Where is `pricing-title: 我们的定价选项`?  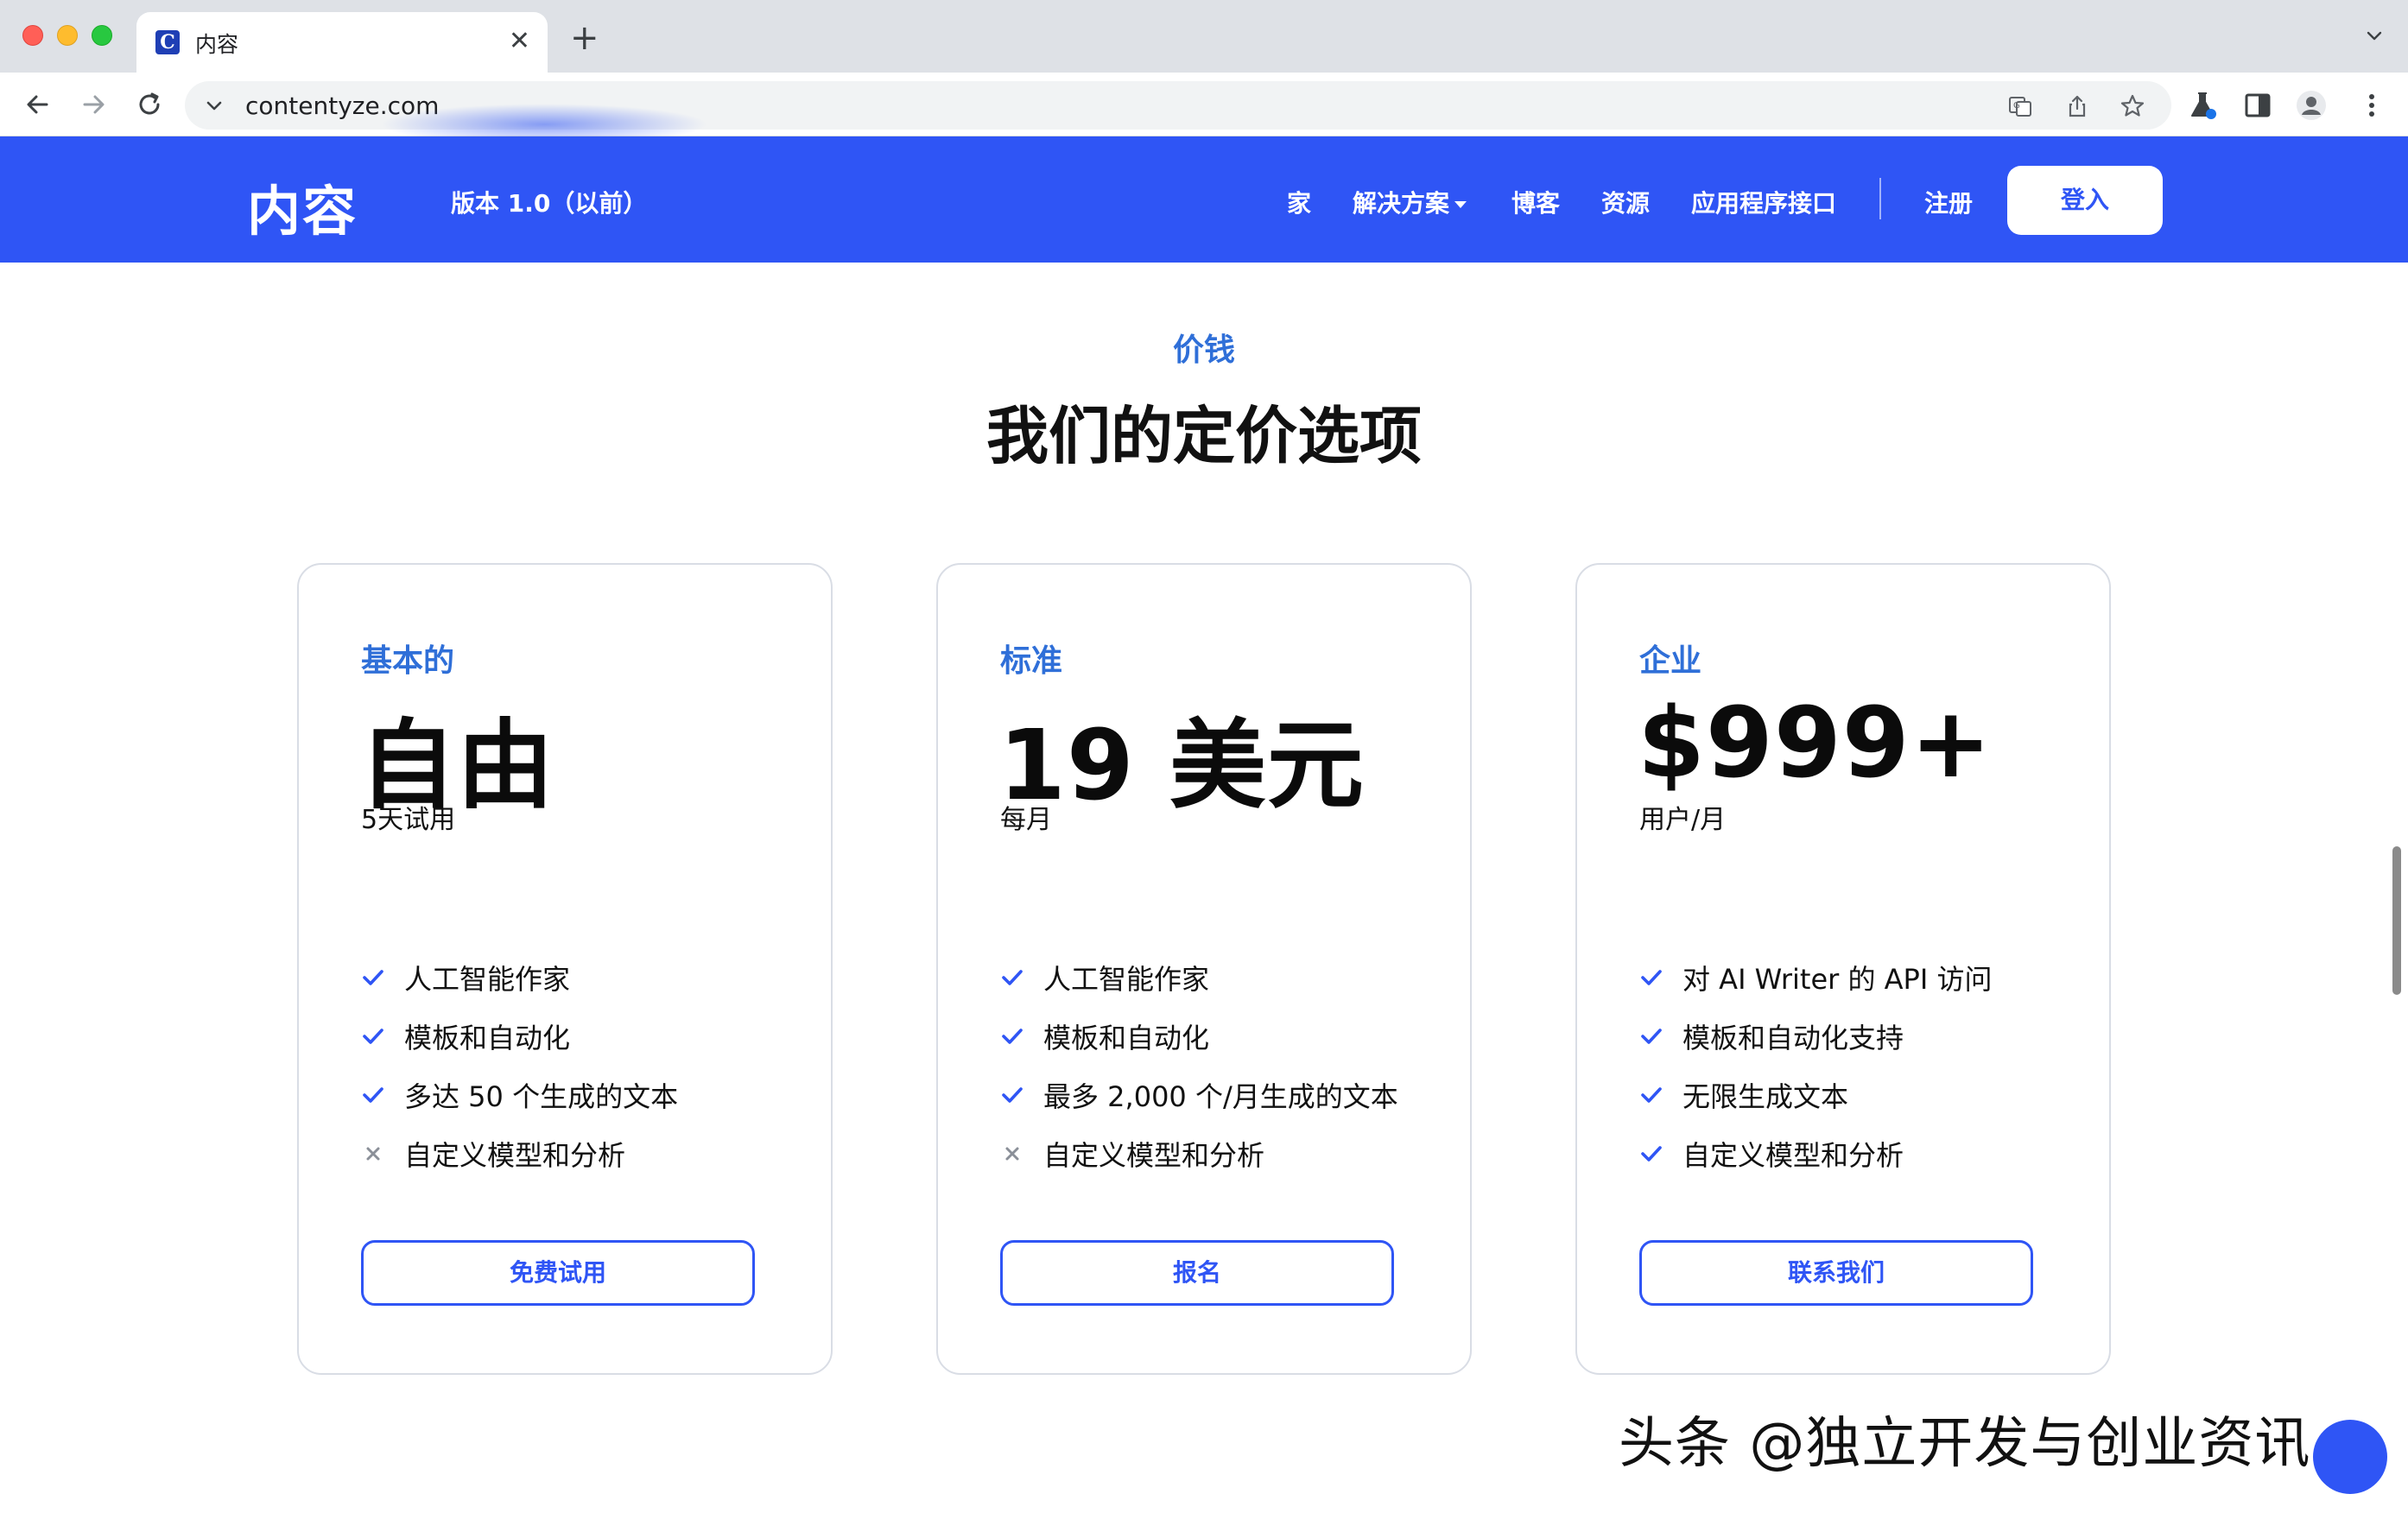 pricing-title: 我们的定价选项 is located at coordinates (1203, 436).